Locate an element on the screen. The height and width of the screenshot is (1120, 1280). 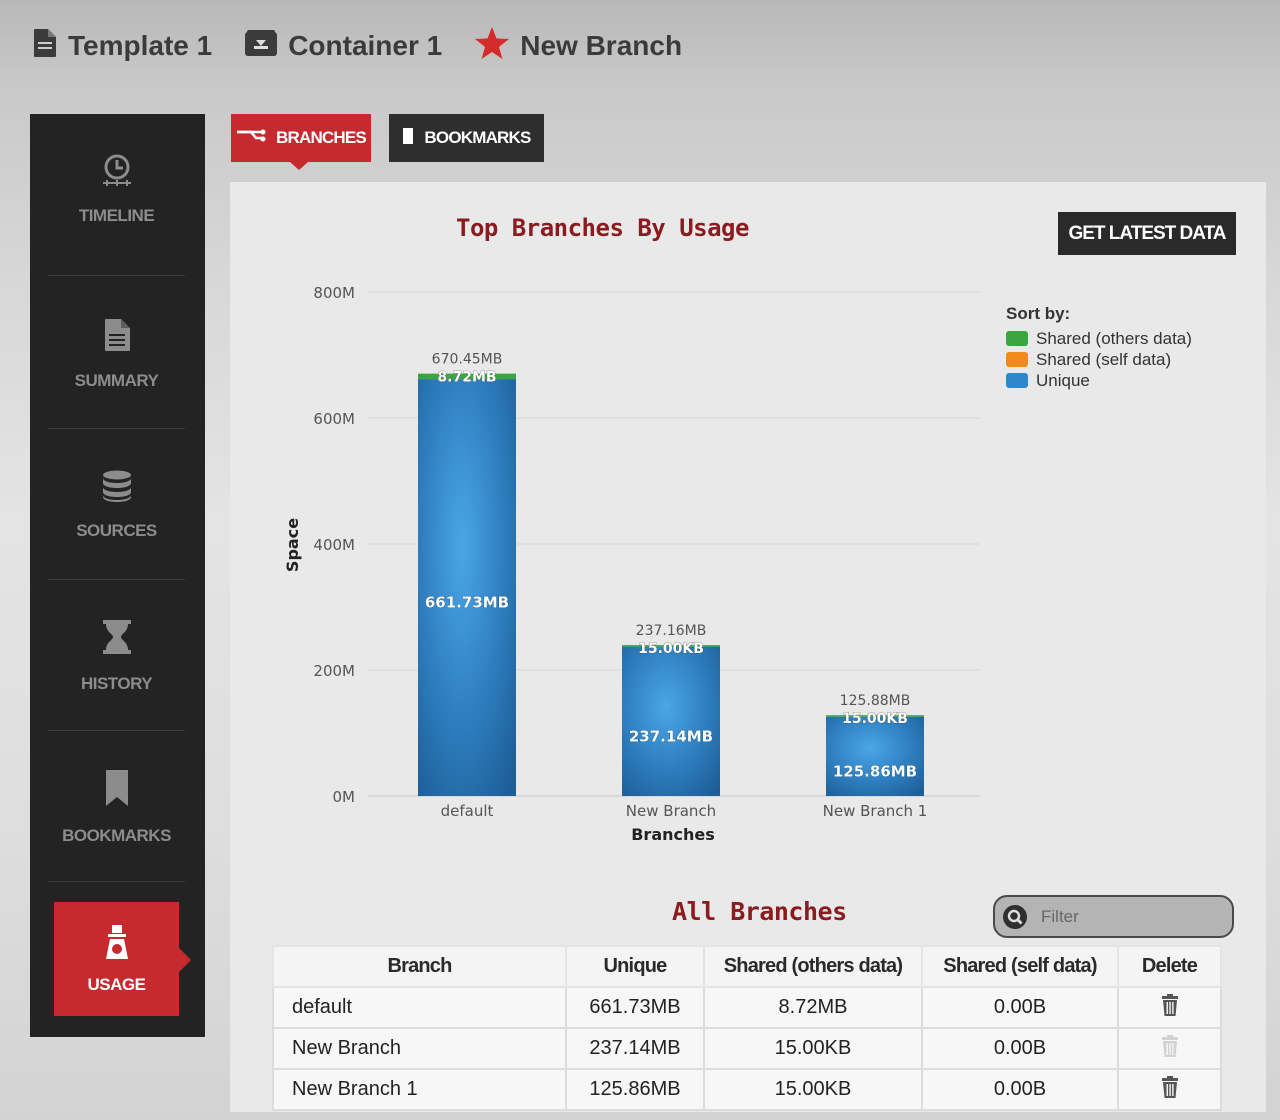
branch-name: New Branch is located at coordinates (419, 1048).